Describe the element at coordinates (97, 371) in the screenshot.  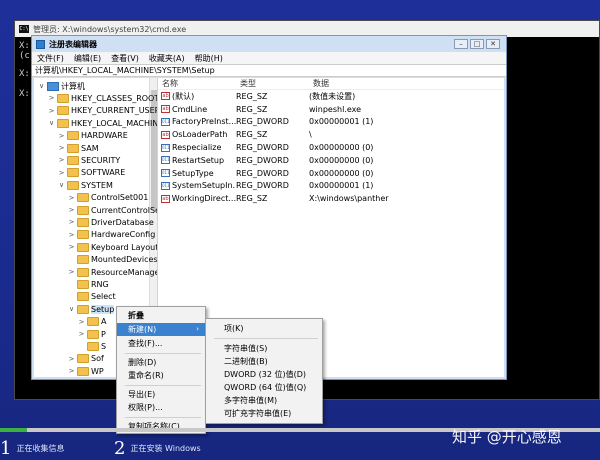
I see `tree-node-label: WP` at that location.